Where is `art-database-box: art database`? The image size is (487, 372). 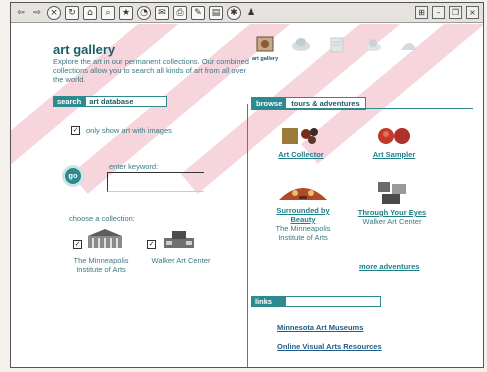
art-database-box: art database is located at coordinates (126, 101).